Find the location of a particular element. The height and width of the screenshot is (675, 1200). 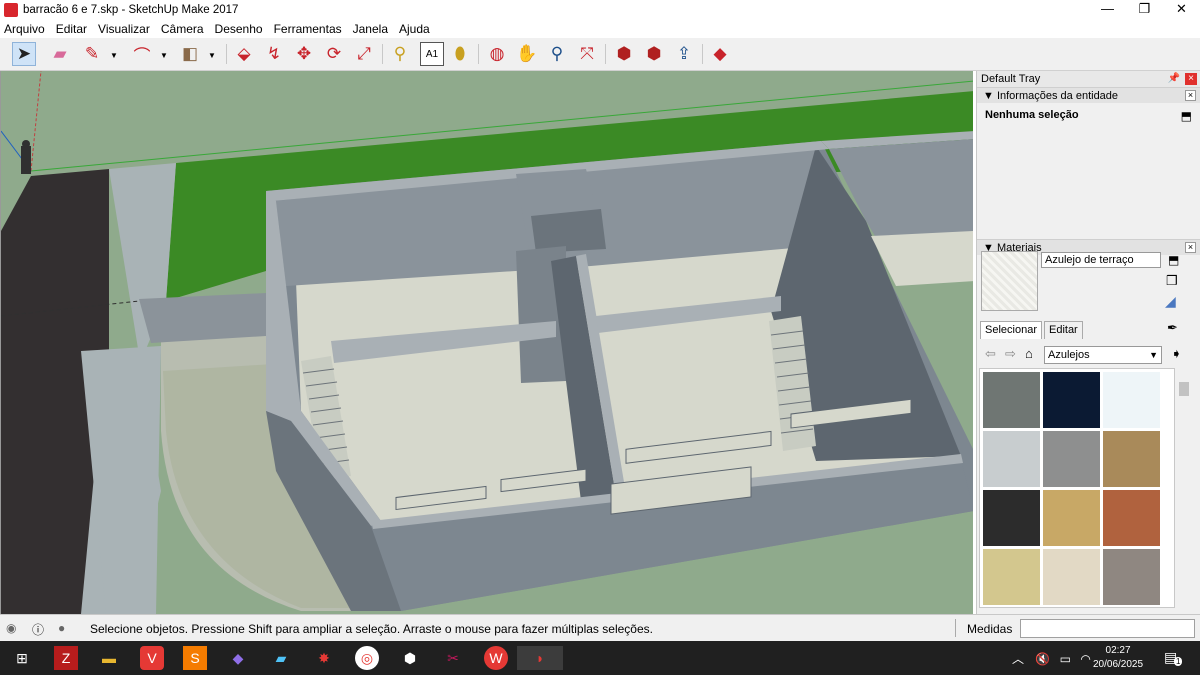

wps-office-icon: W is located at coordinates (496, 658).